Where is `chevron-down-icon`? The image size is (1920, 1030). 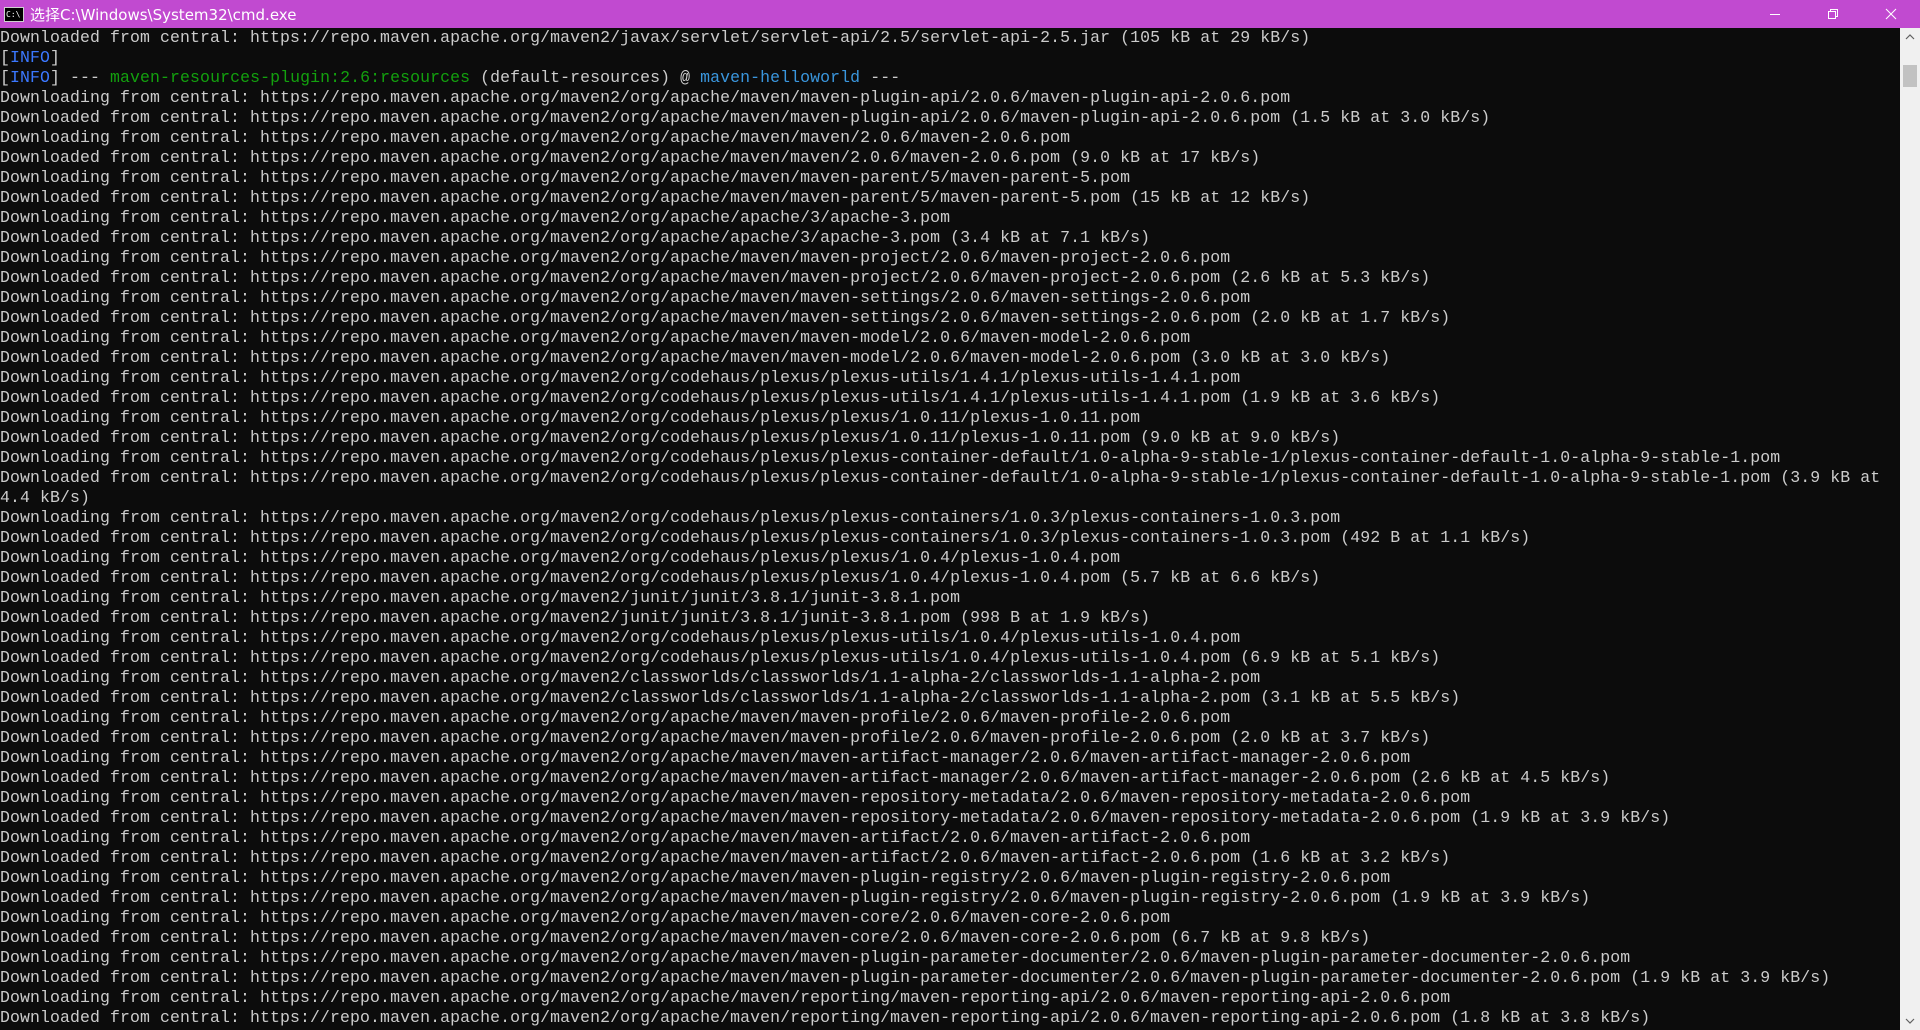
chevron-down-icon is located at coordinates (1910, 1021).